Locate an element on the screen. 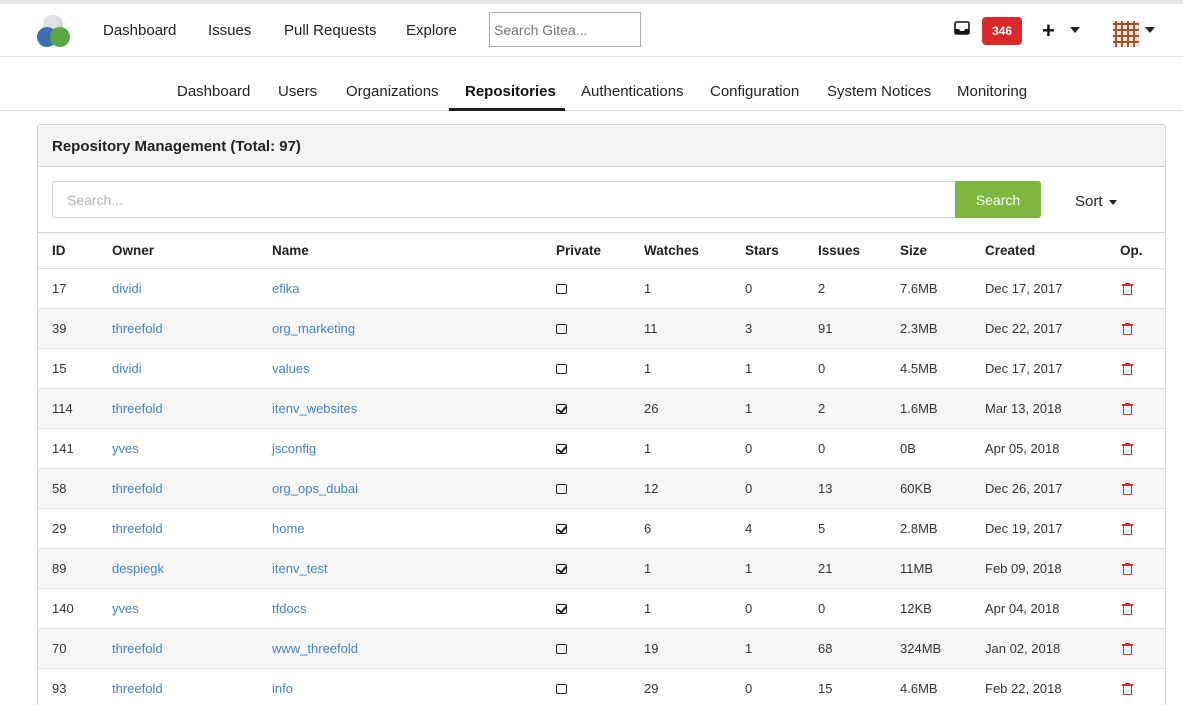 This screenshot has width=1183, height=705. repo-name-link: jsconfig is located at coordinates (294, 448).